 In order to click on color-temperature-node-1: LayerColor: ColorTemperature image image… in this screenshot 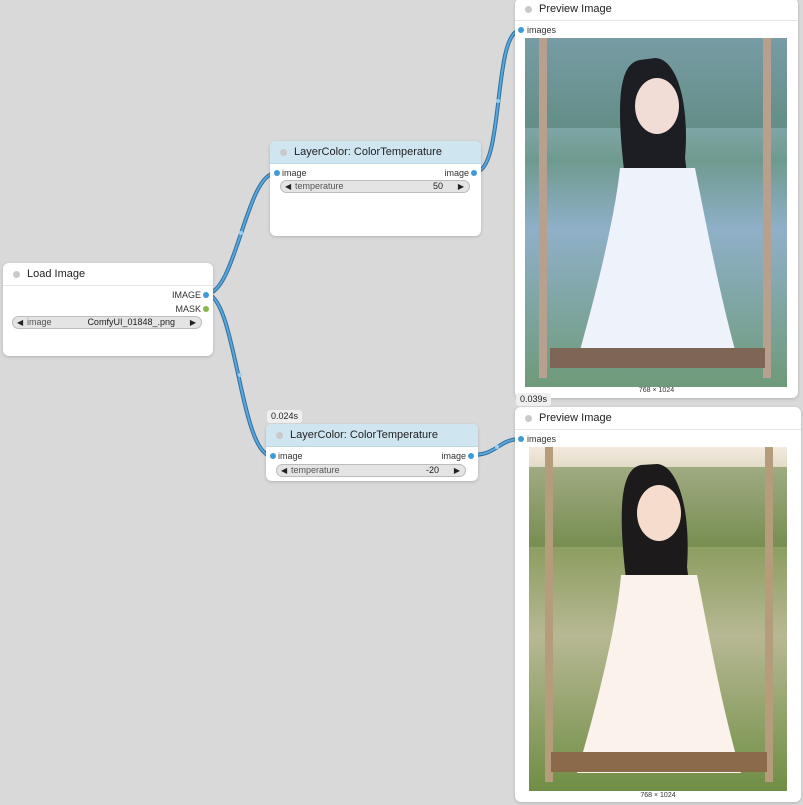, I will do `click(375, 188)`.